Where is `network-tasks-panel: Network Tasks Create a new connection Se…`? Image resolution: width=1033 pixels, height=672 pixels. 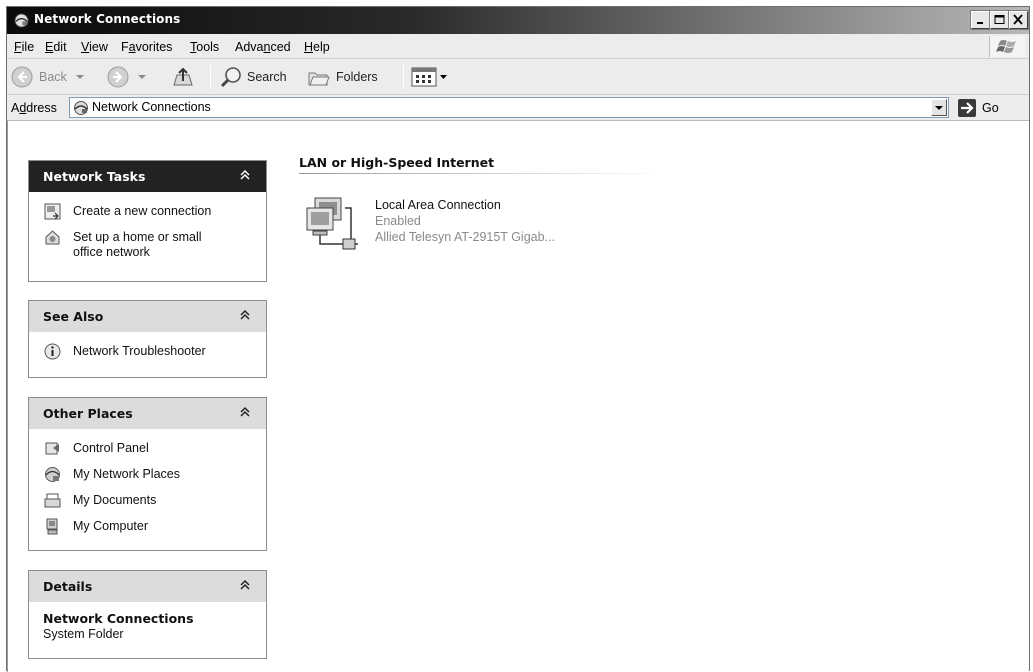
network-tasks-panel: Network Tasks Create a new connection Se… is located at coordinates (147, 221).